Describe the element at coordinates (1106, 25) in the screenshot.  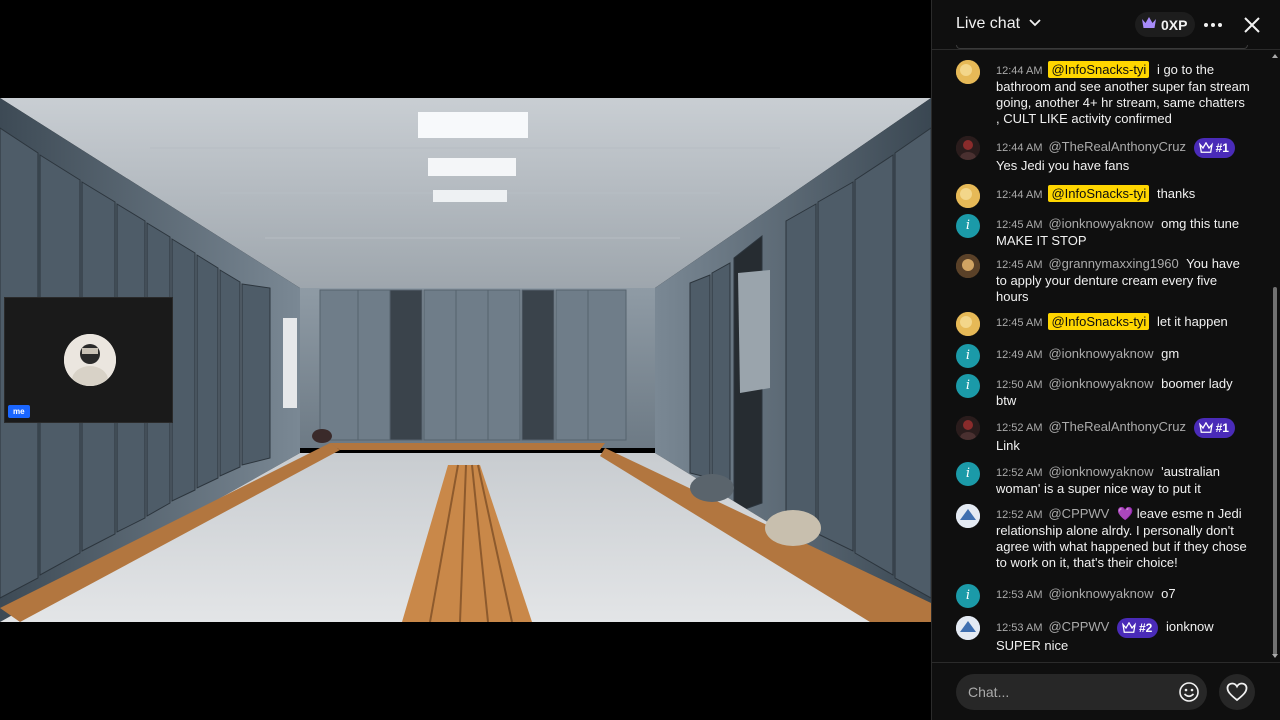
I see `chat-header: Live chat 0XP` at that location.